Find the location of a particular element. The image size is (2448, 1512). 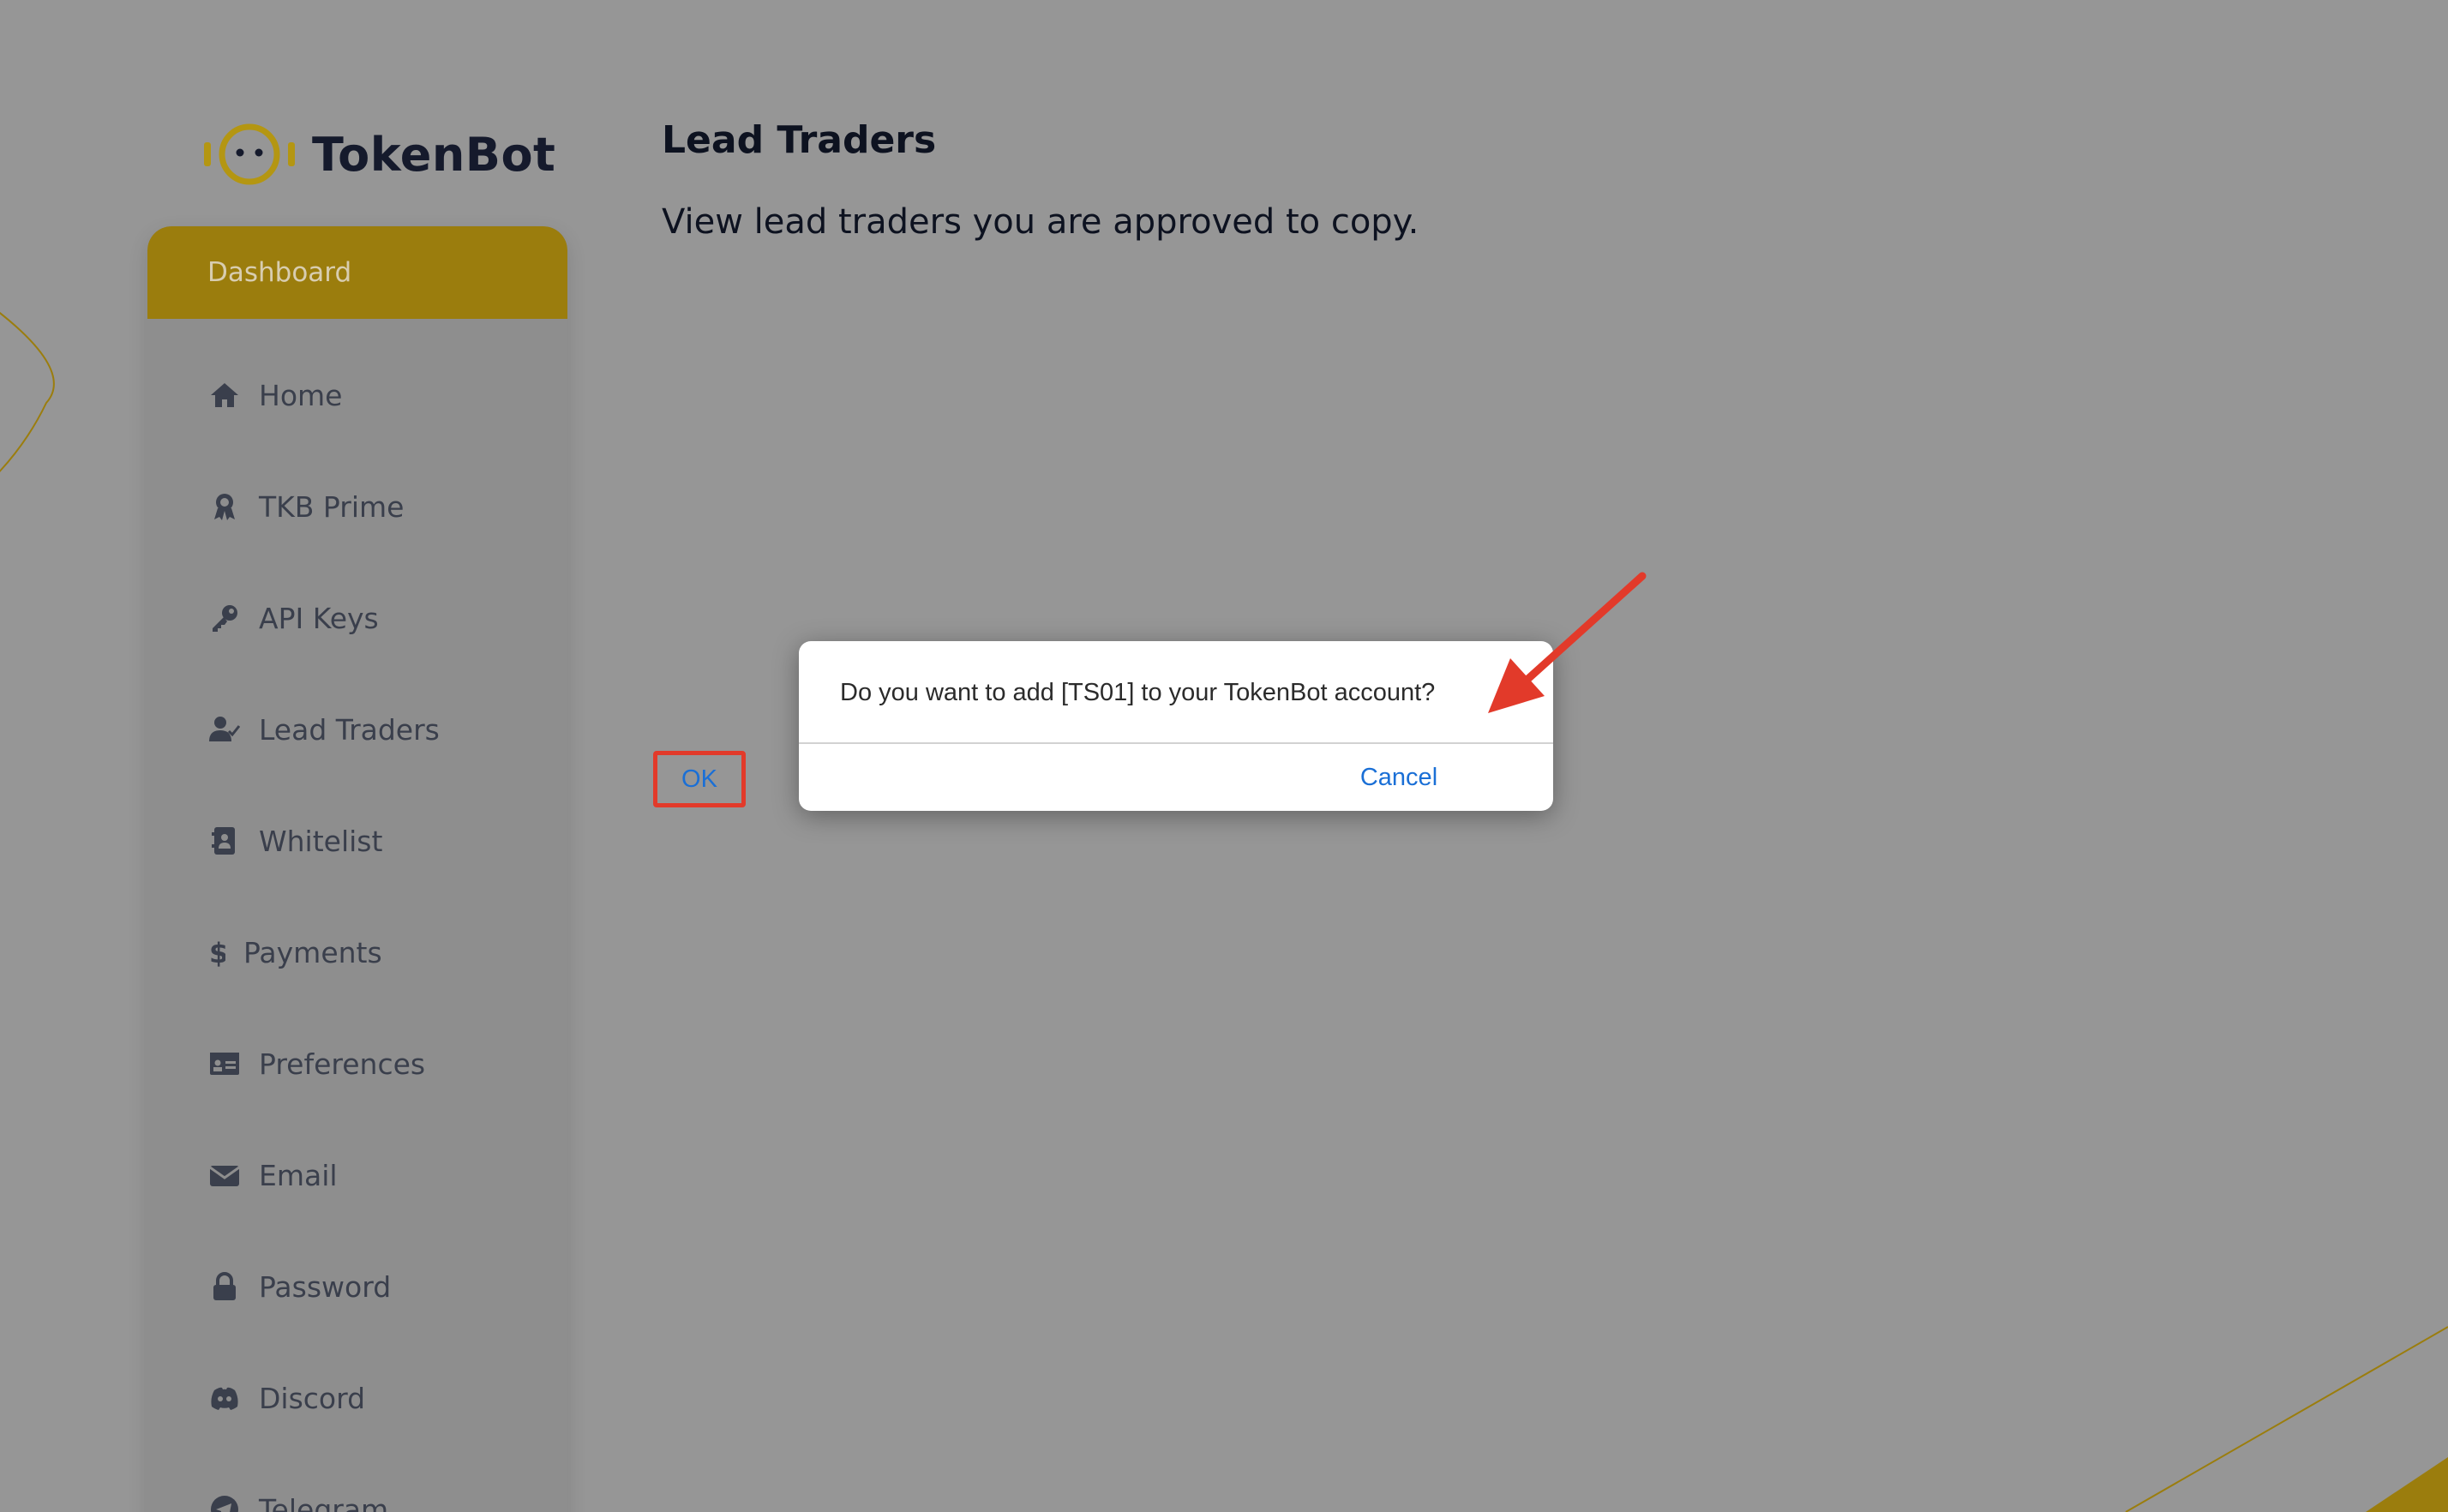

sidebar-item-lead-traders: Lead Traders is located at coordinates (357, 729).